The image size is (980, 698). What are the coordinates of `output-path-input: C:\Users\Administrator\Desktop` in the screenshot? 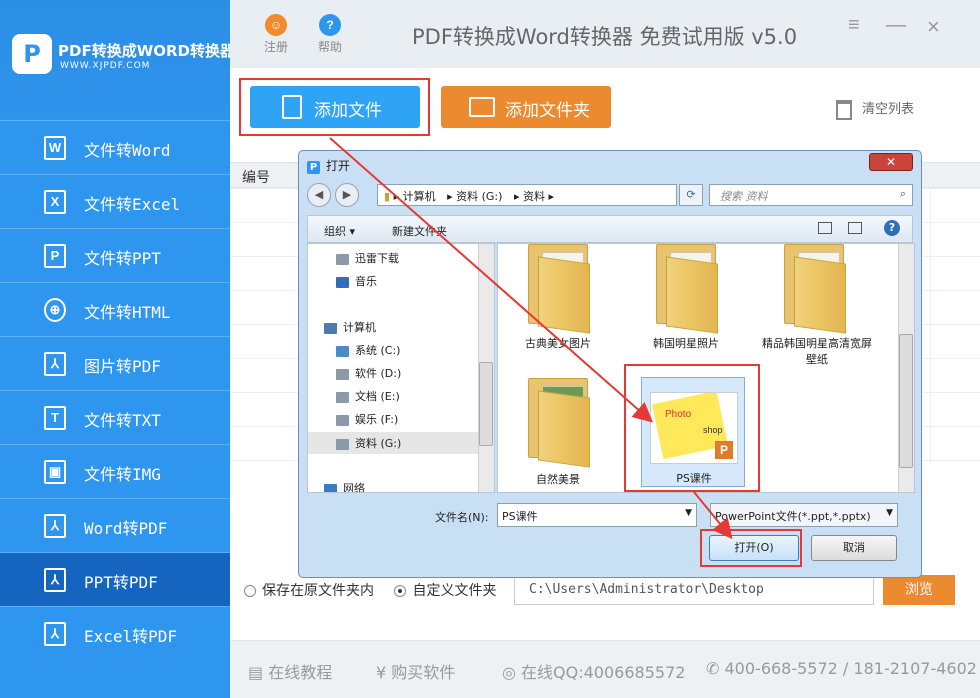 It's located at (694, 590).